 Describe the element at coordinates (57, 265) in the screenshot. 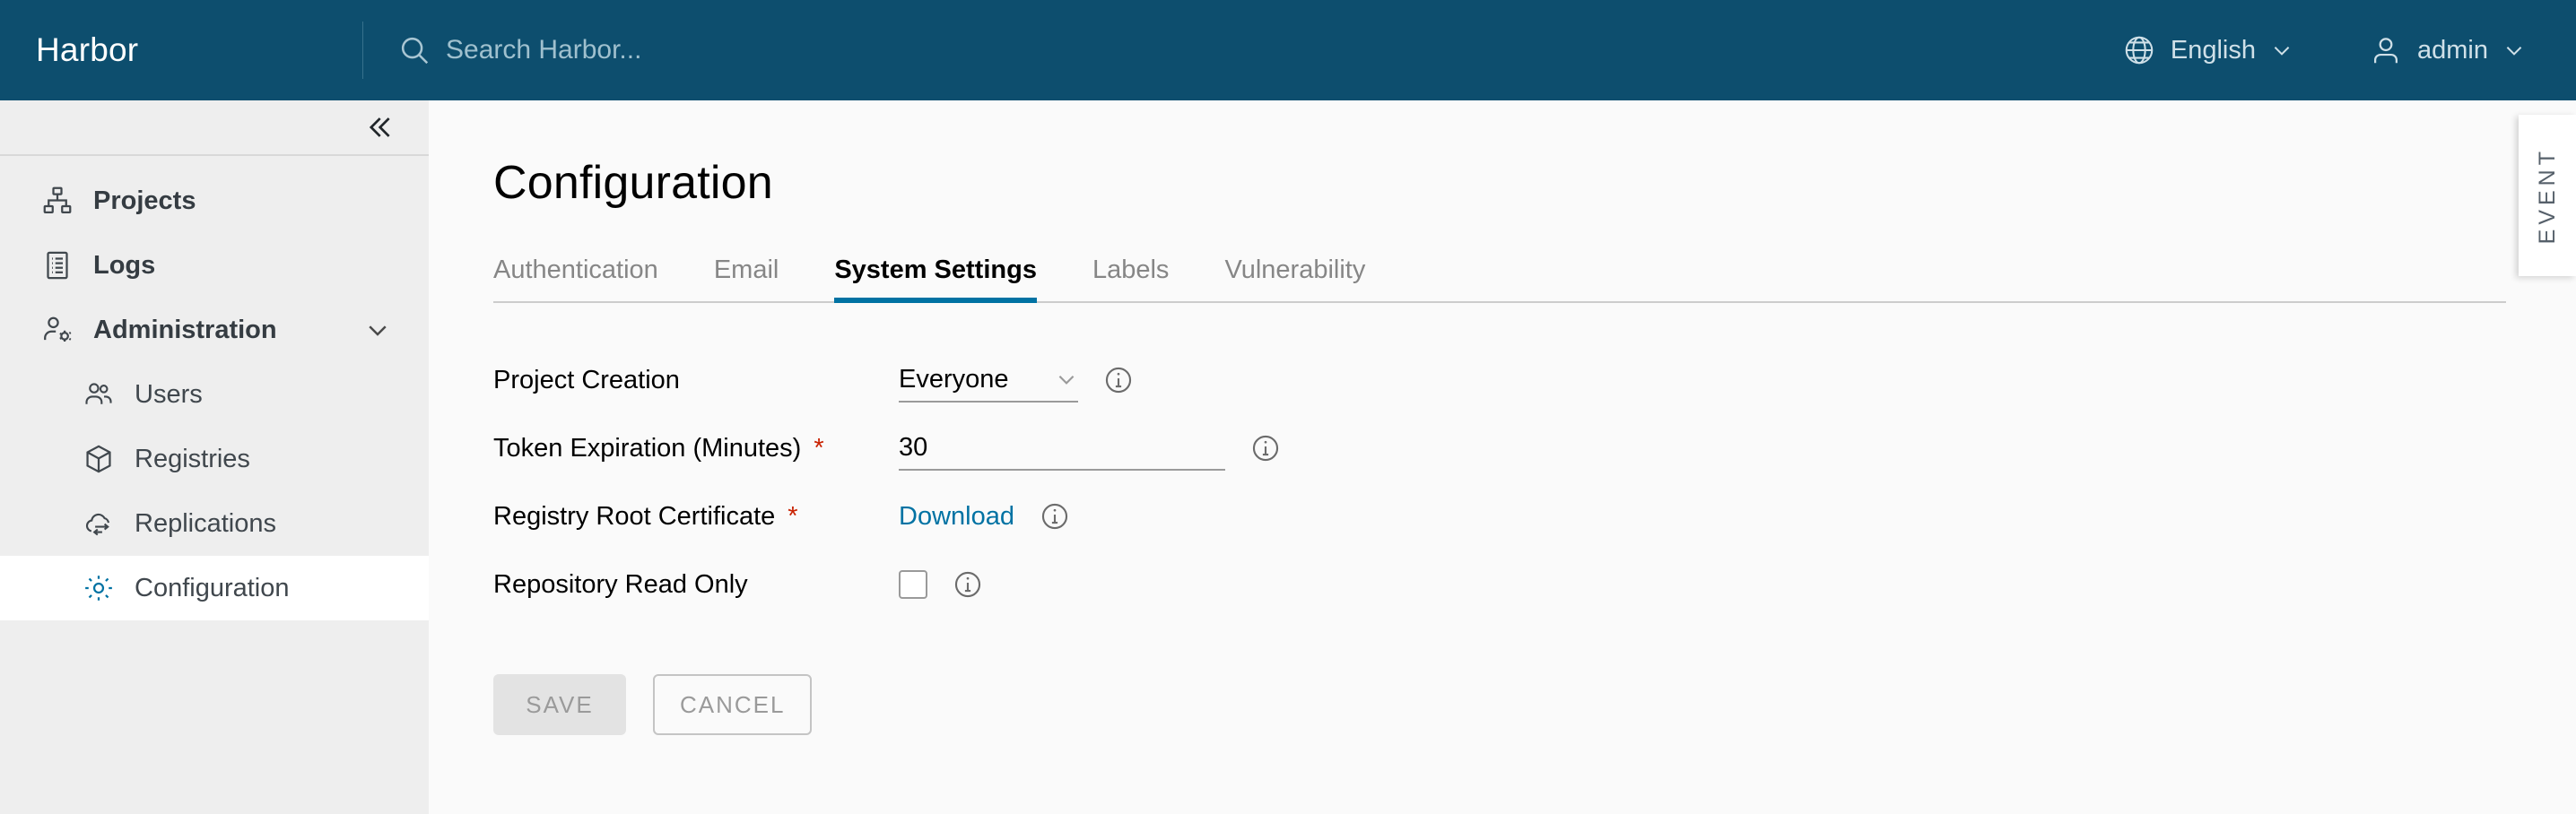

I see `logs-icon` at that location.